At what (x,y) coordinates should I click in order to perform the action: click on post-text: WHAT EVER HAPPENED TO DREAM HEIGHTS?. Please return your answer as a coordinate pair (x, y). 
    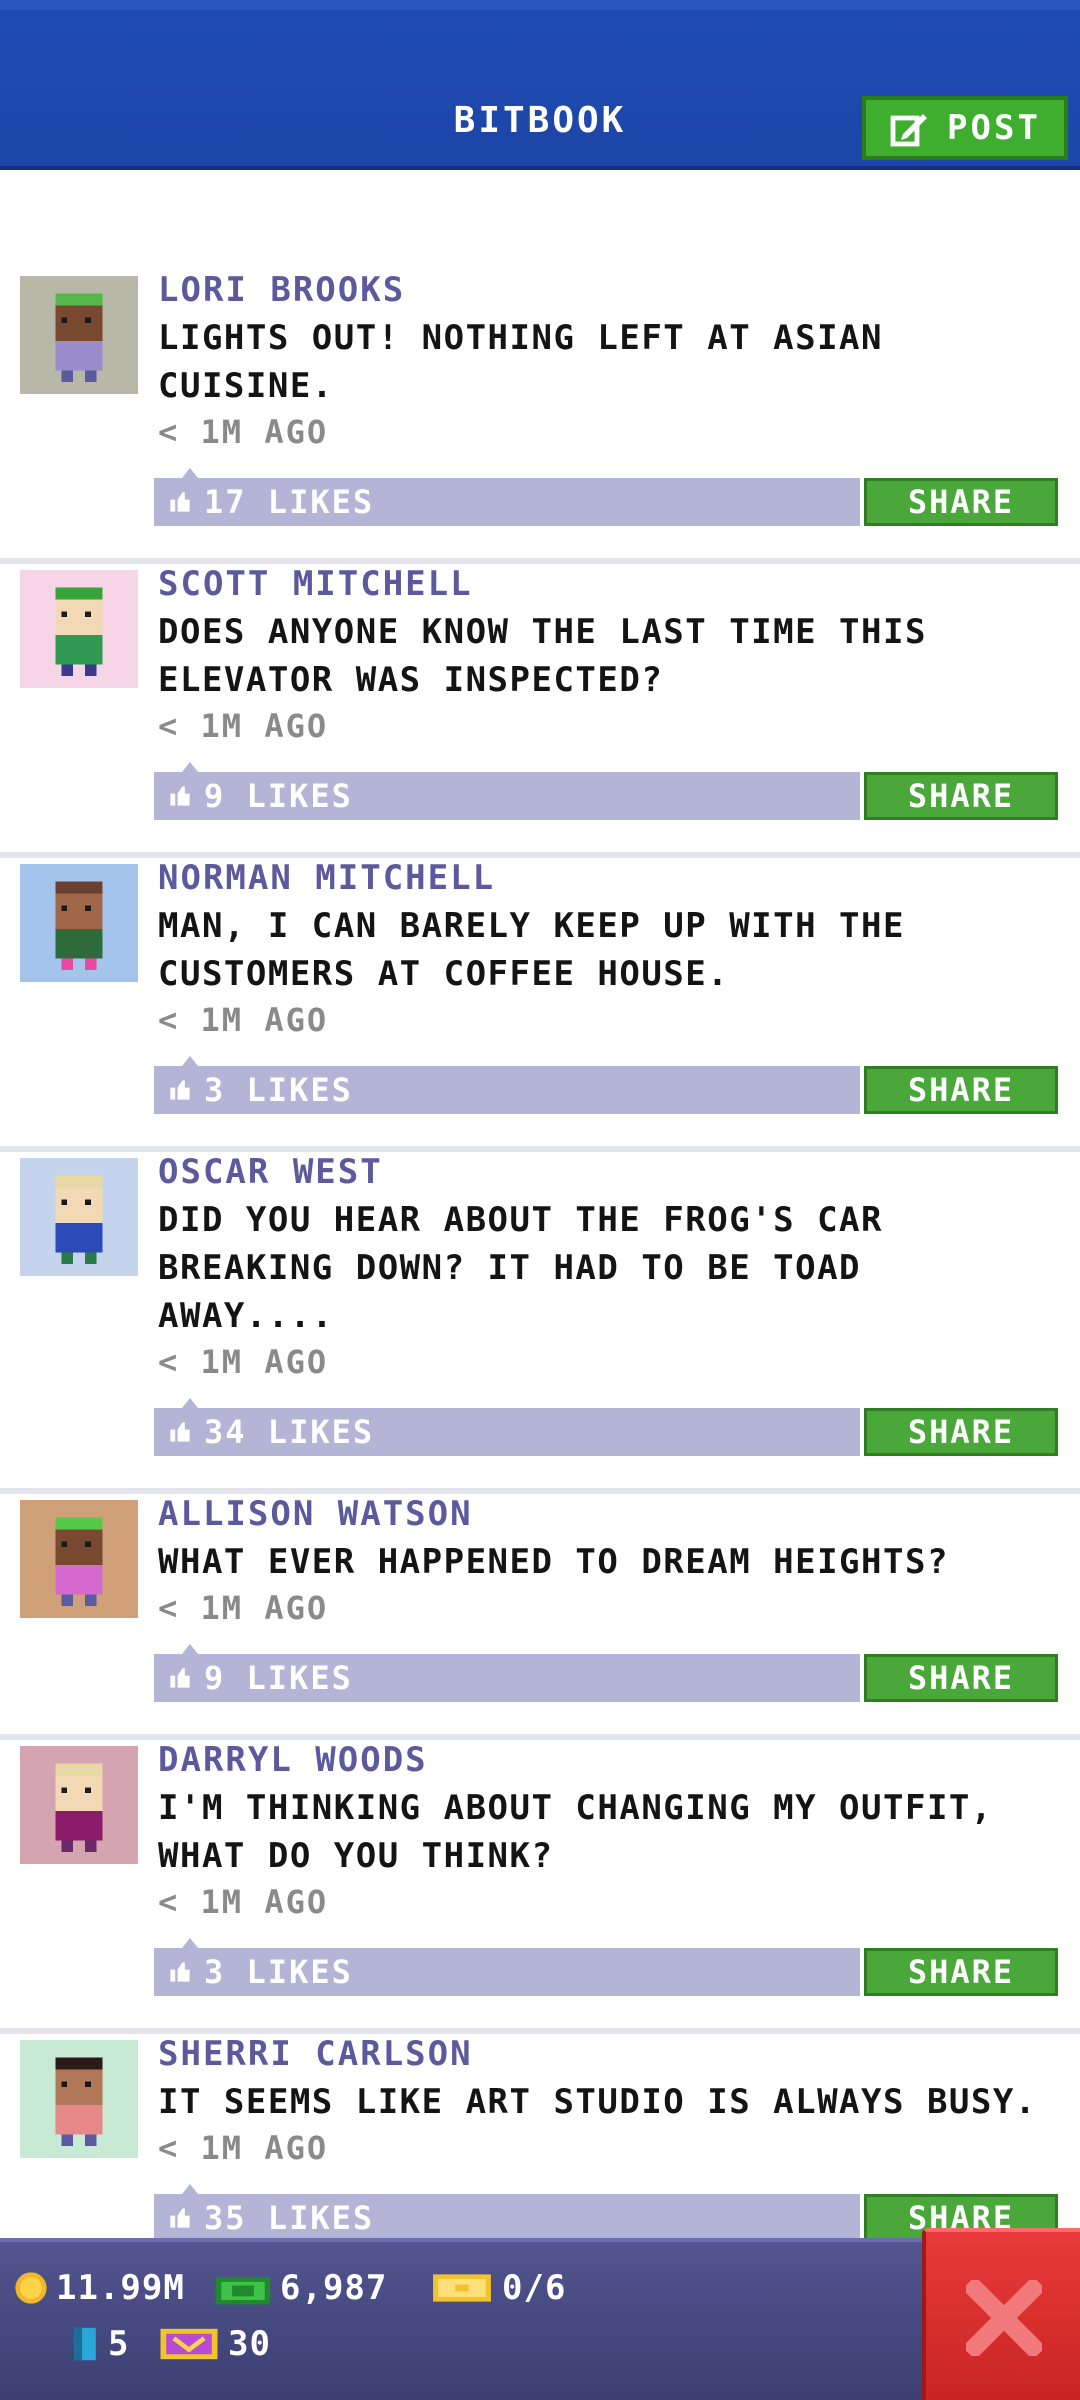
    Looking at the image, I should click on (553, 1562).